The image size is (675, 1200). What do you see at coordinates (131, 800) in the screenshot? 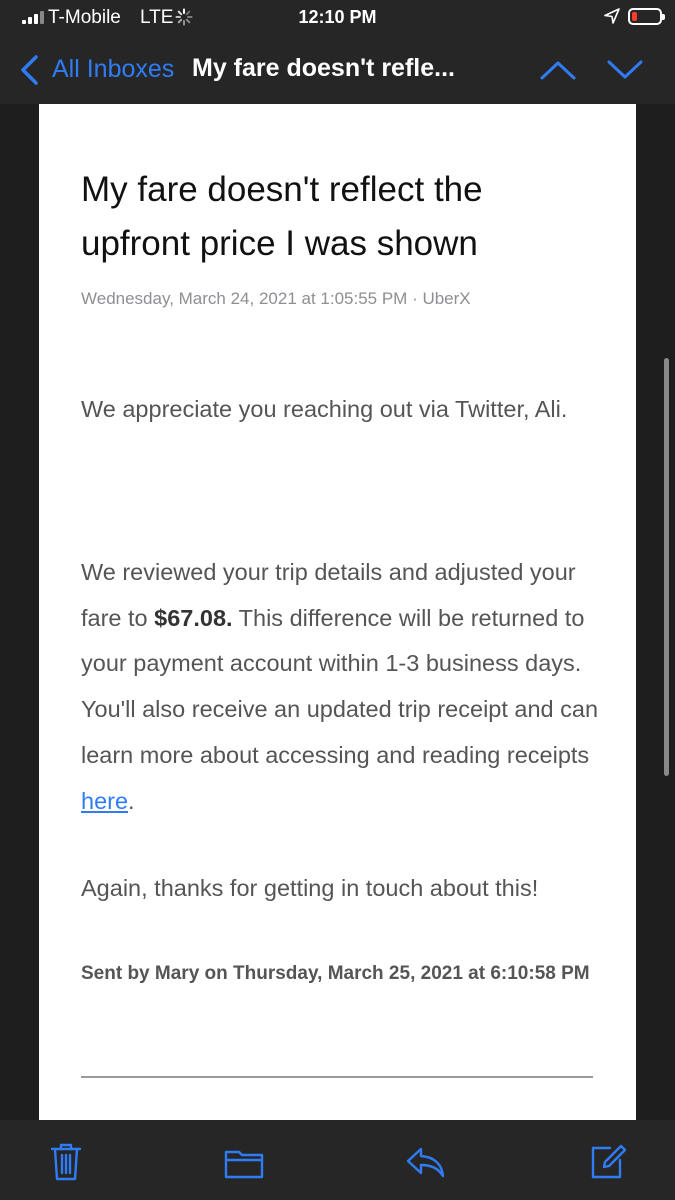
I see `paragraph-text: .` at bounding box center [131, 800].